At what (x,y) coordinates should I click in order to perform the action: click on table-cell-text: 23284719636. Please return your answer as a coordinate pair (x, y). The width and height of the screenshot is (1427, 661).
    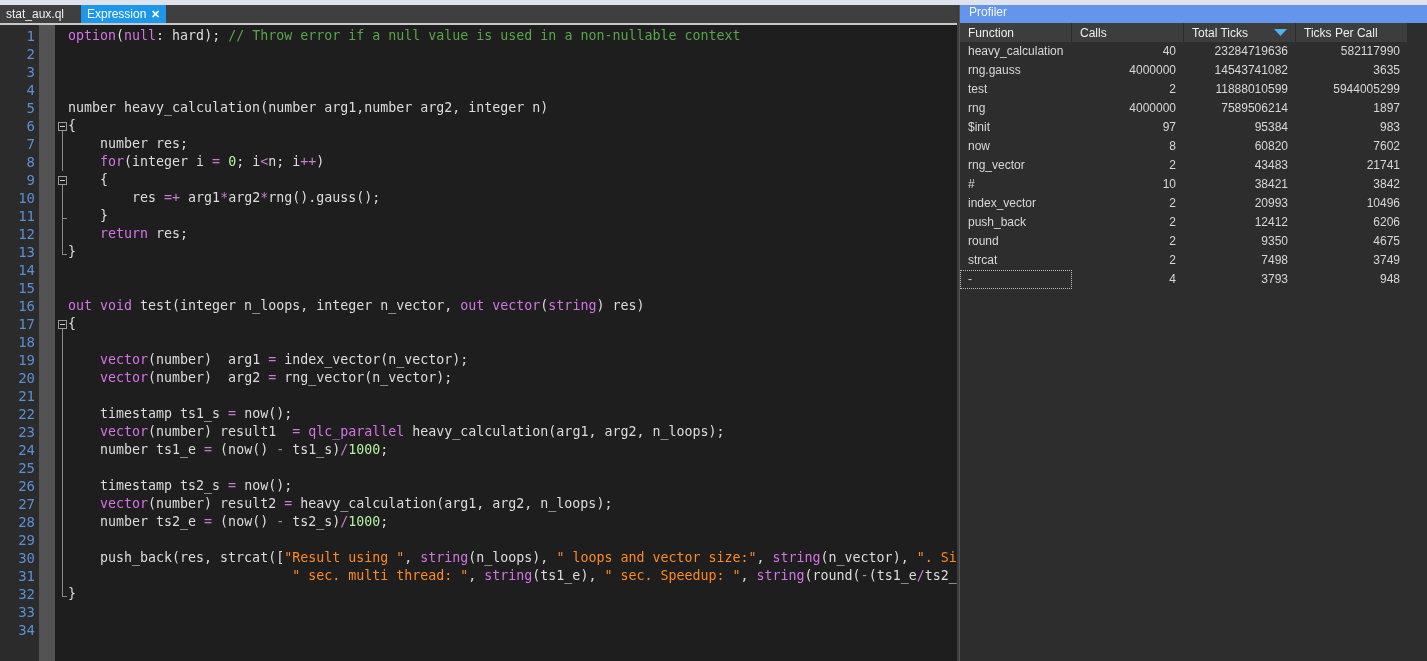
    Looking at the image, I should click on (1251, 51).